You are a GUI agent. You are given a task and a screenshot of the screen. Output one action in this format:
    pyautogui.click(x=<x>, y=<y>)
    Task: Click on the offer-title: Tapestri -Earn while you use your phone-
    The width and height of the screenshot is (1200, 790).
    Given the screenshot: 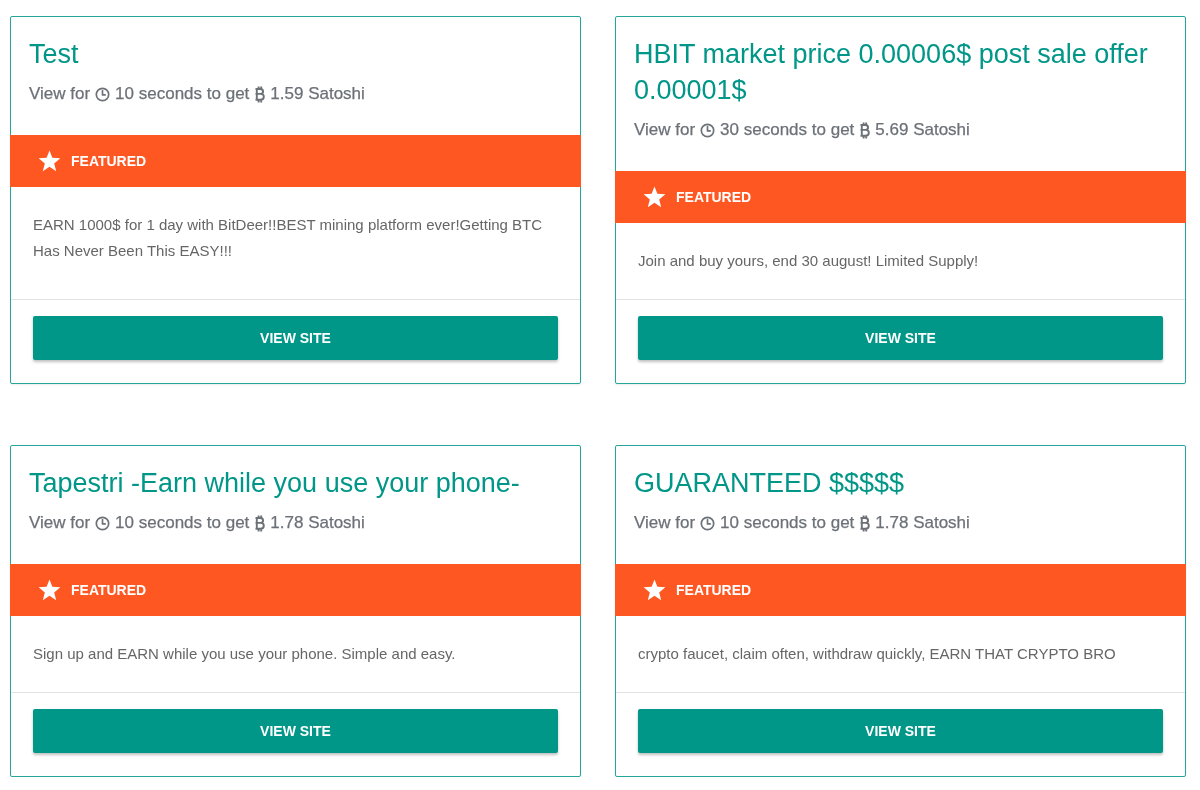 What is the action you would take?
    pyautogui.click(x=275, y=483)
    